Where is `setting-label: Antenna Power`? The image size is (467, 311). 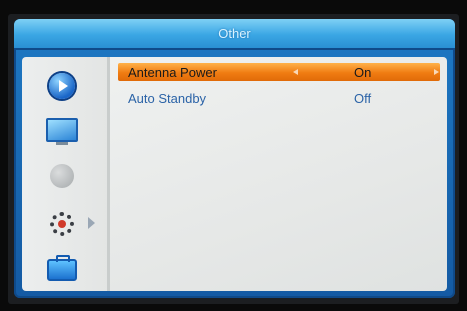 setting-label: Antenna Power is located at coordinates (172, 72).